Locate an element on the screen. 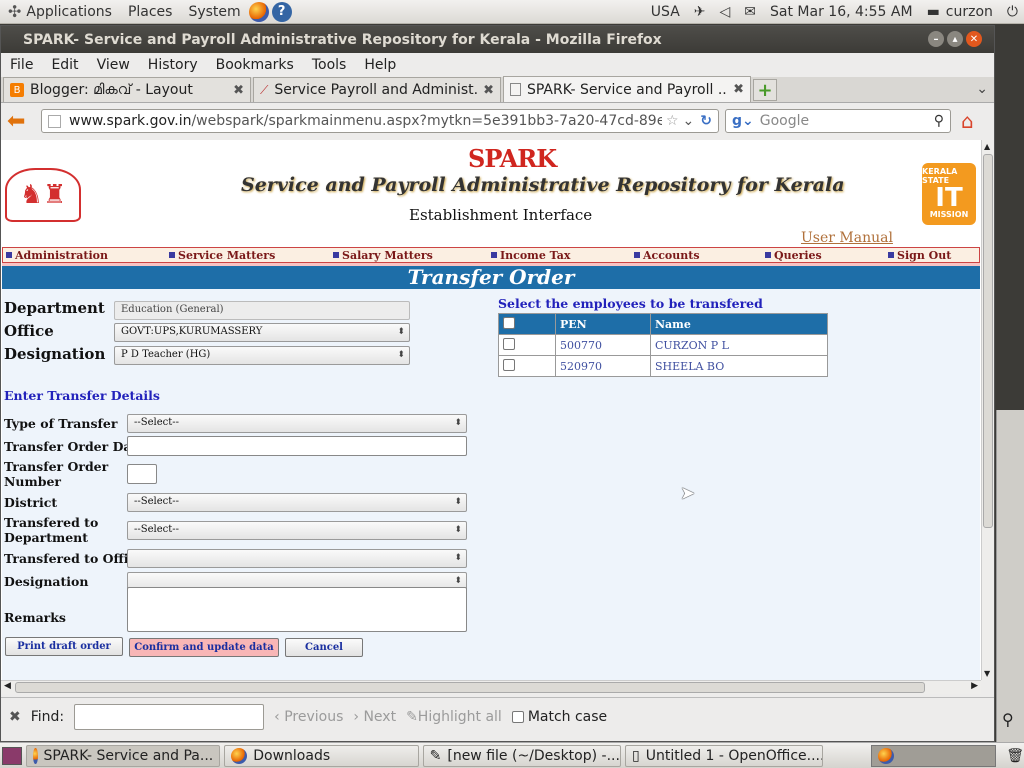 This screenshot has width=1024, height=768. menu-bookmarks: Bookmarks is located at coordinates (255, 65).